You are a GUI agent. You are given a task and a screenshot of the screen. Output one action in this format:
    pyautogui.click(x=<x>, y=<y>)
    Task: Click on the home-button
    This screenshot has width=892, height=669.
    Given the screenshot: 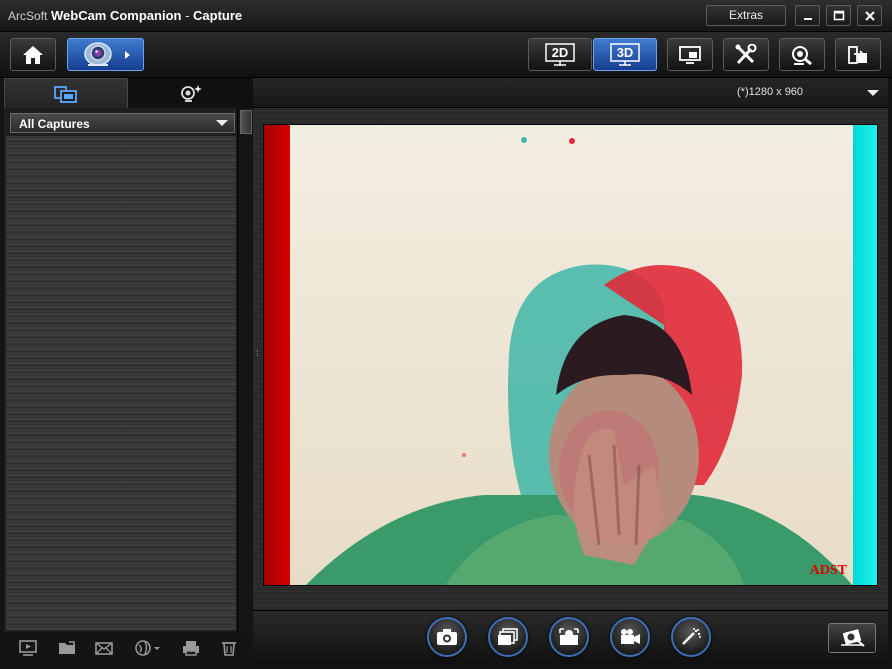 What is the action you would take?
    pyautogui.click(x=33, y=54)
    